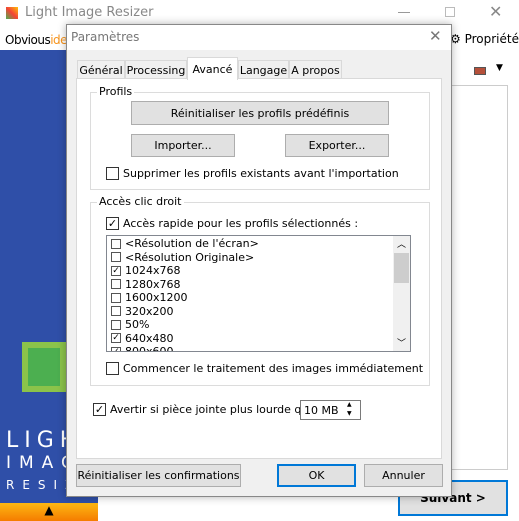 The width and height of the screenshot is (519, 521). I want to click on brand-logo: Obviousidea, so click(39, 40).